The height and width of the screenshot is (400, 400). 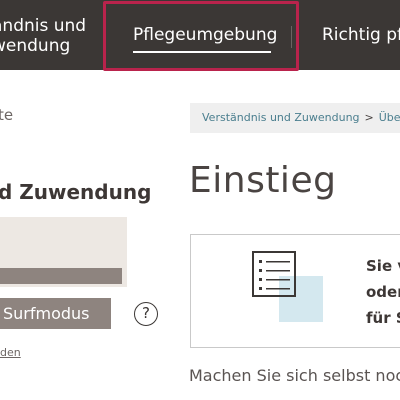 I want to click on page-title: Einstieg, so click(x=263, y=180).